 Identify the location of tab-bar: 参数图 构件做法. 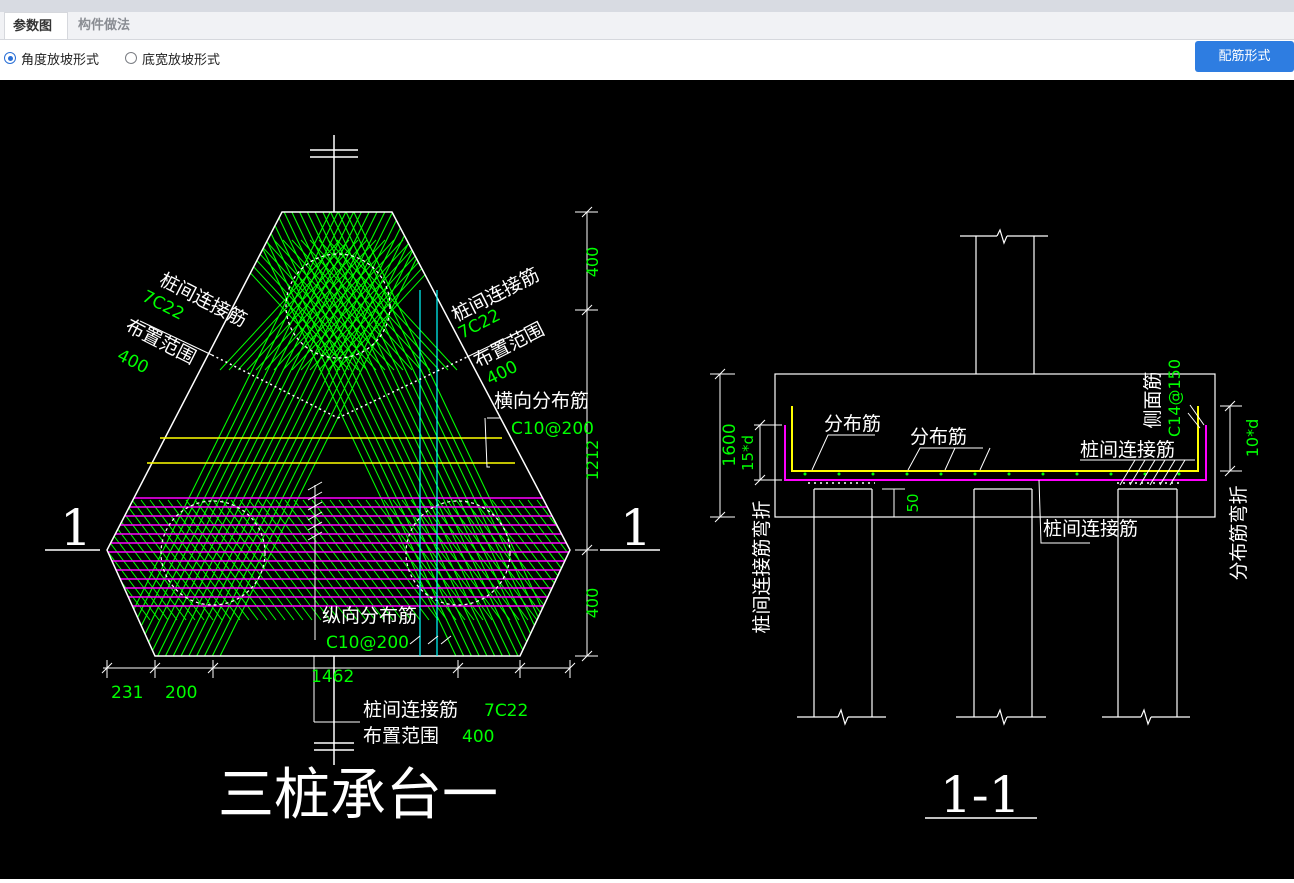
(647, 26).